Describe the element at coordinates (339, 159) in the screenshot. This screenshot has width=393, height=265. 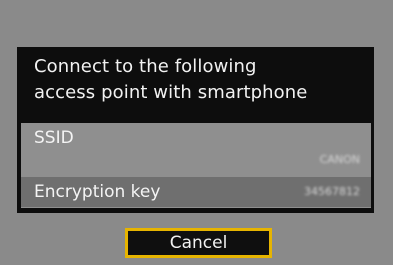
I see `ssid-value: CANON` at that location.